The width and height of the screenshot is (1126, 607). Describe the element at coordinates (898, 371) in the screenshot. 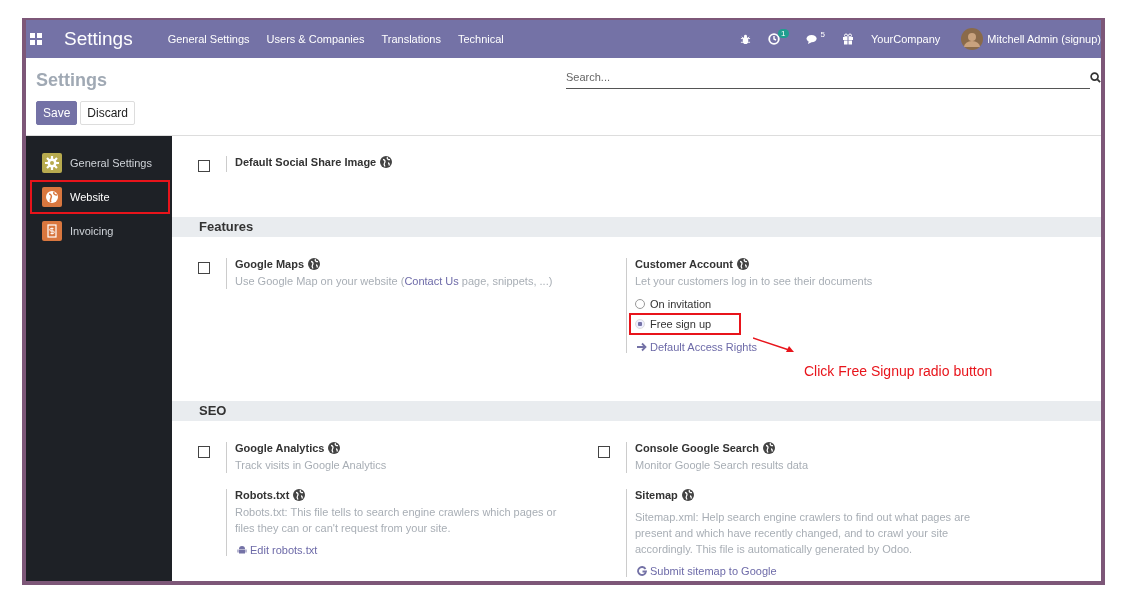

I see `annotation-text: Click Free Signup radio button` at that location.